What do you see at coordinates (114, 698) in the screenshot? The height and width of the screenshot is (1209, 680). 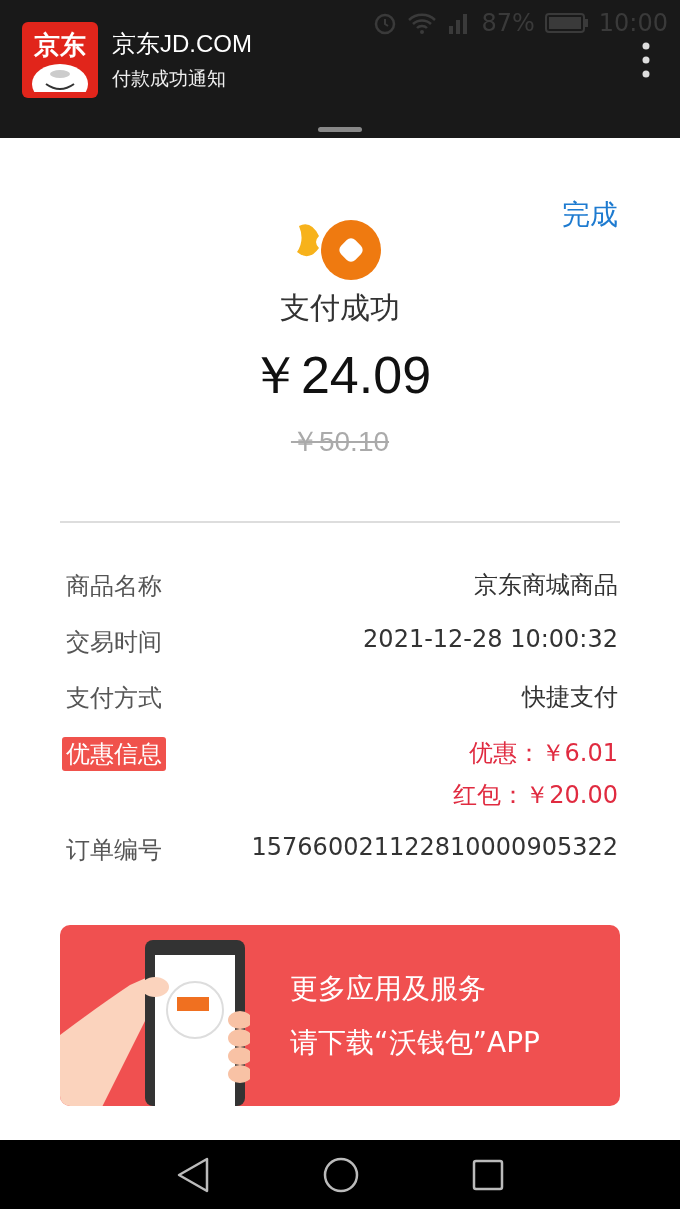 I see `field-label: 支付方式` at bounding box center [114, 698].